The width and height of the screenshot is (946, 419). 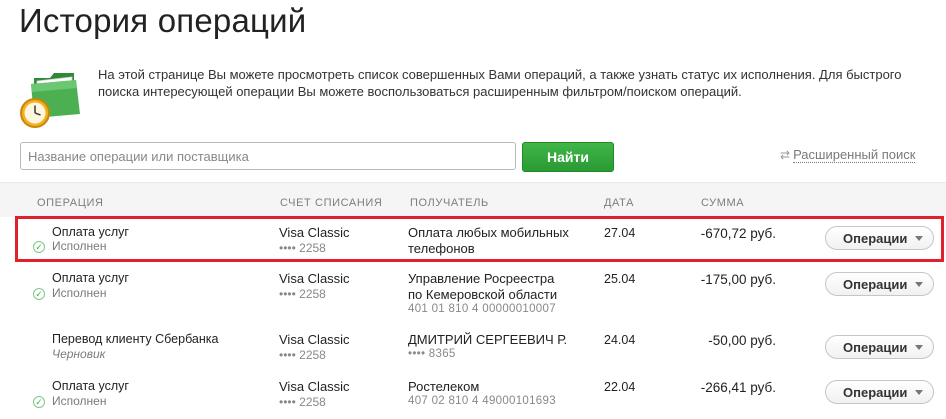 I want to click on recipient-name: Оплата любых мобильных телефонов, so click(x=488, y=240).